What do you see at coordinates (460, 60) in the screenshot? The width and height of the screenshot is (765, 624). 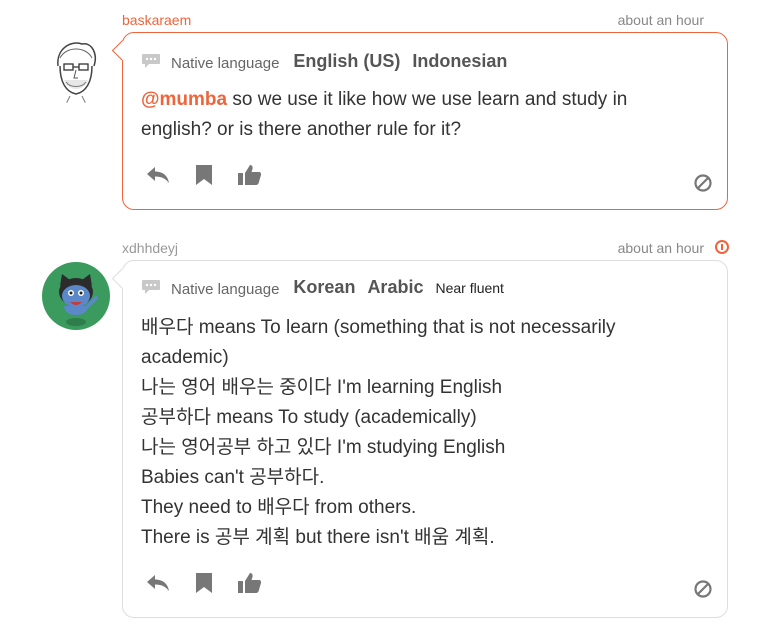 I see `language-indonesian: Indonesian` at bounding box center [460, 60].